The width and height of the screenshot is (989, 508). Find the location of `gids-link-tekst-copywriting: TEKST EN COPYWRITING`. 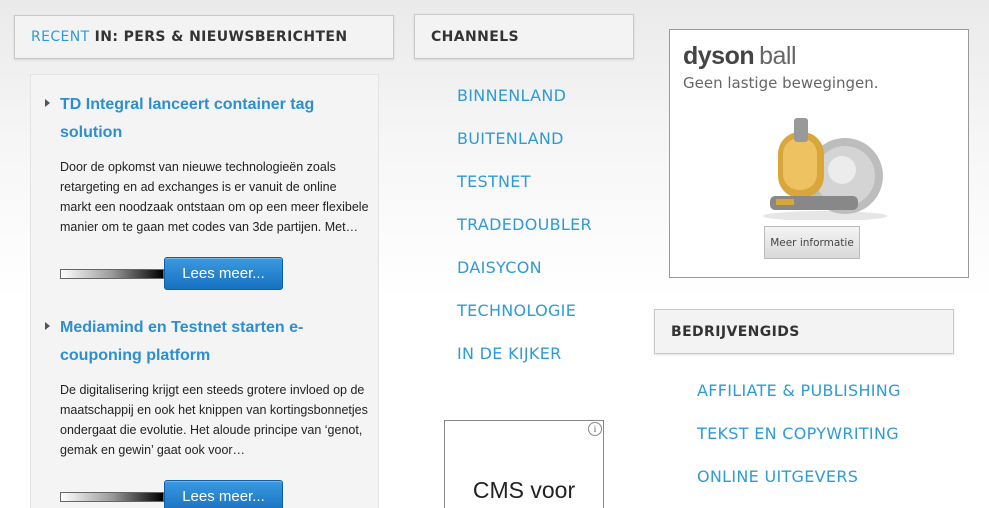

gids-link-tekst-copywriting: TEKST EN COPYWRITING is located at coordinates (799, 445).